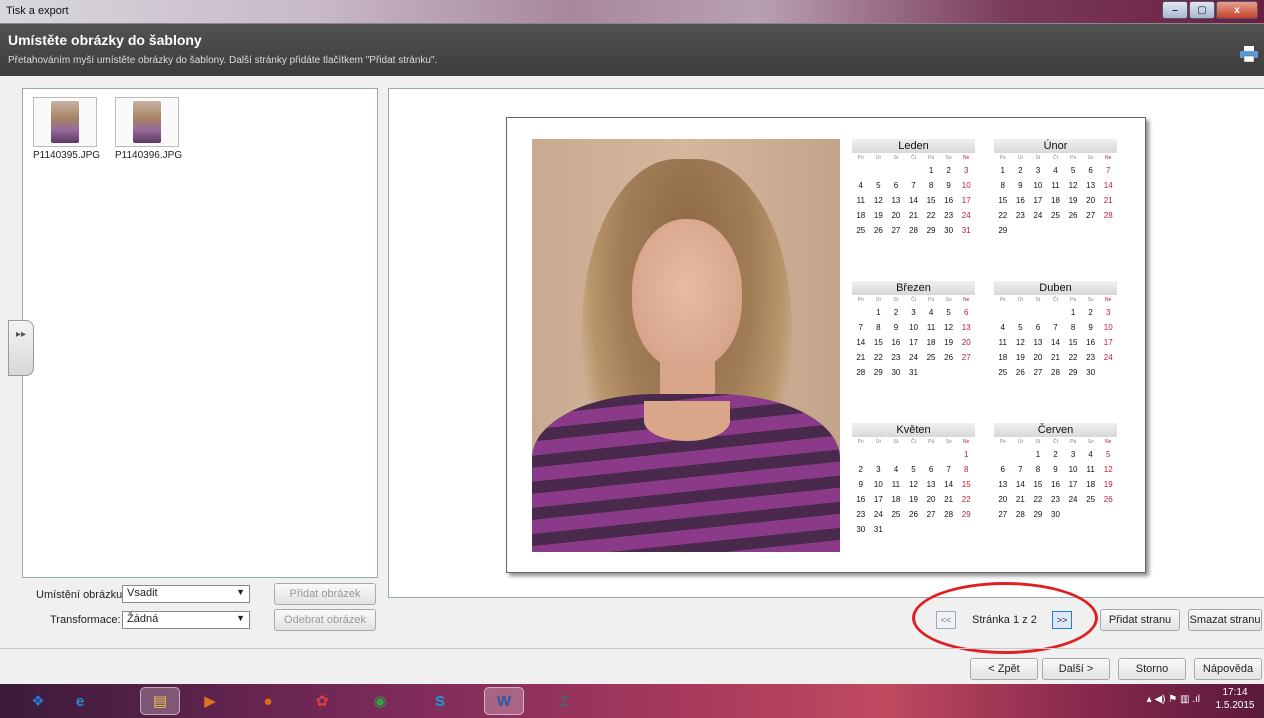 Image resolution: width=1264 pixels, height=718 pixels. Describe the element at coordinates (1225, 620) in the screenshot. I see `delete-page-button: Smazat stranu` at that location.